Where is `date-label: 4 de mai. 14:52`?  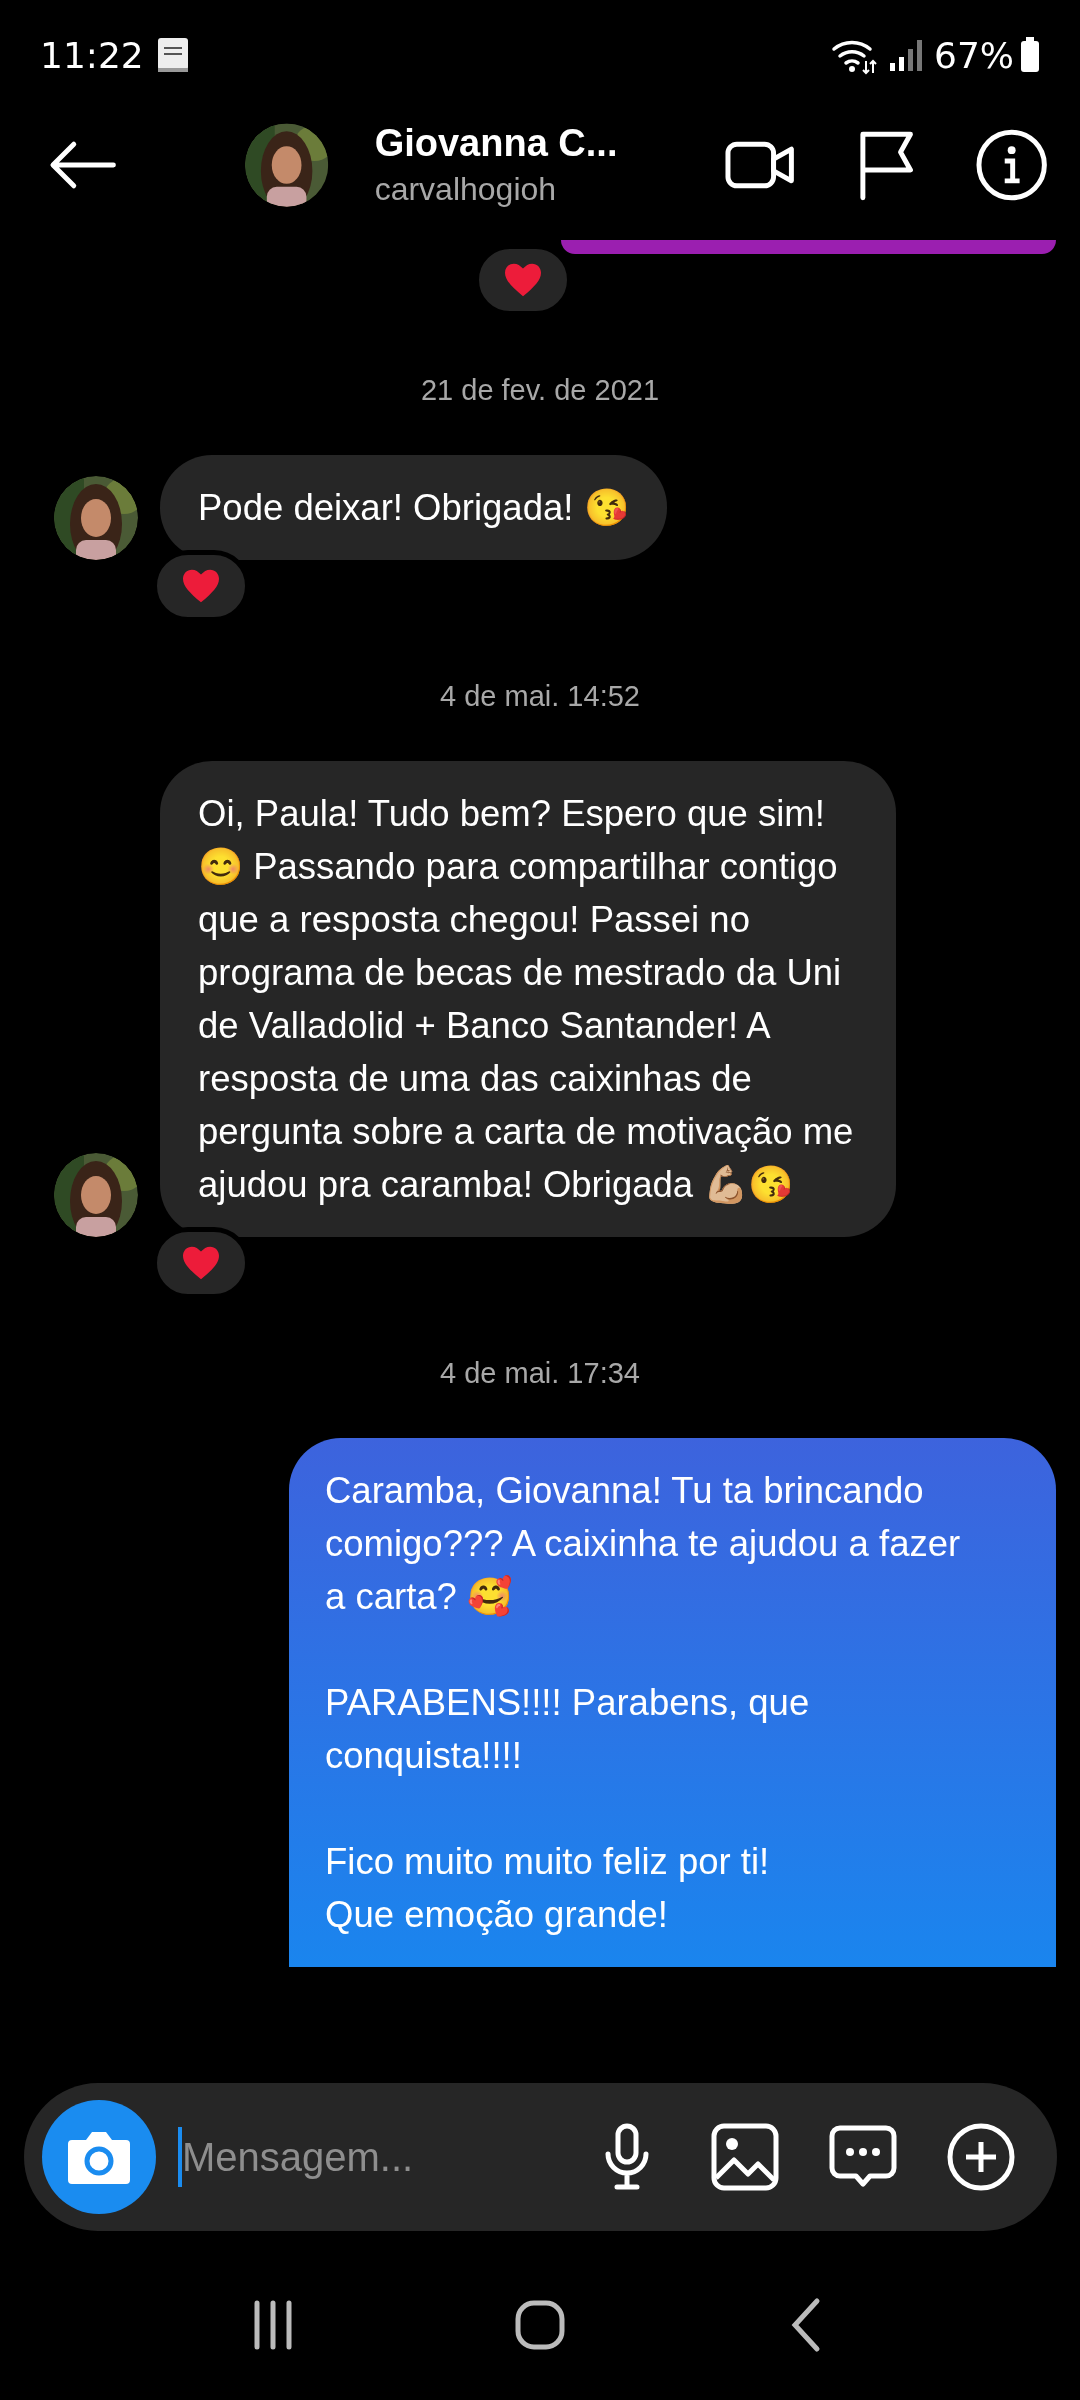 date-label: 4 de mai. 14:52 is located at coordinates (540, 696).